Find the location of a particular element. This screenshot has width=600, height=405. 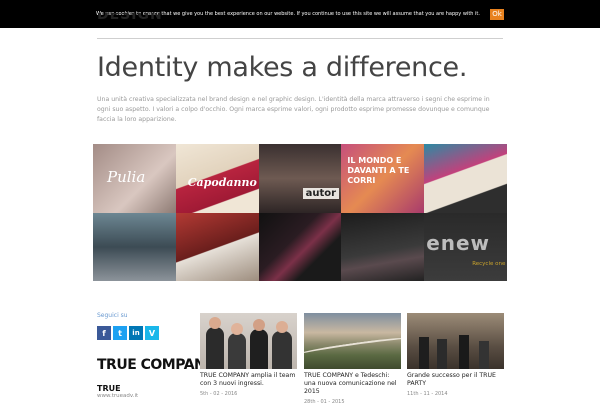

portfolio-tile: autor is located at coordinates (300, 178).